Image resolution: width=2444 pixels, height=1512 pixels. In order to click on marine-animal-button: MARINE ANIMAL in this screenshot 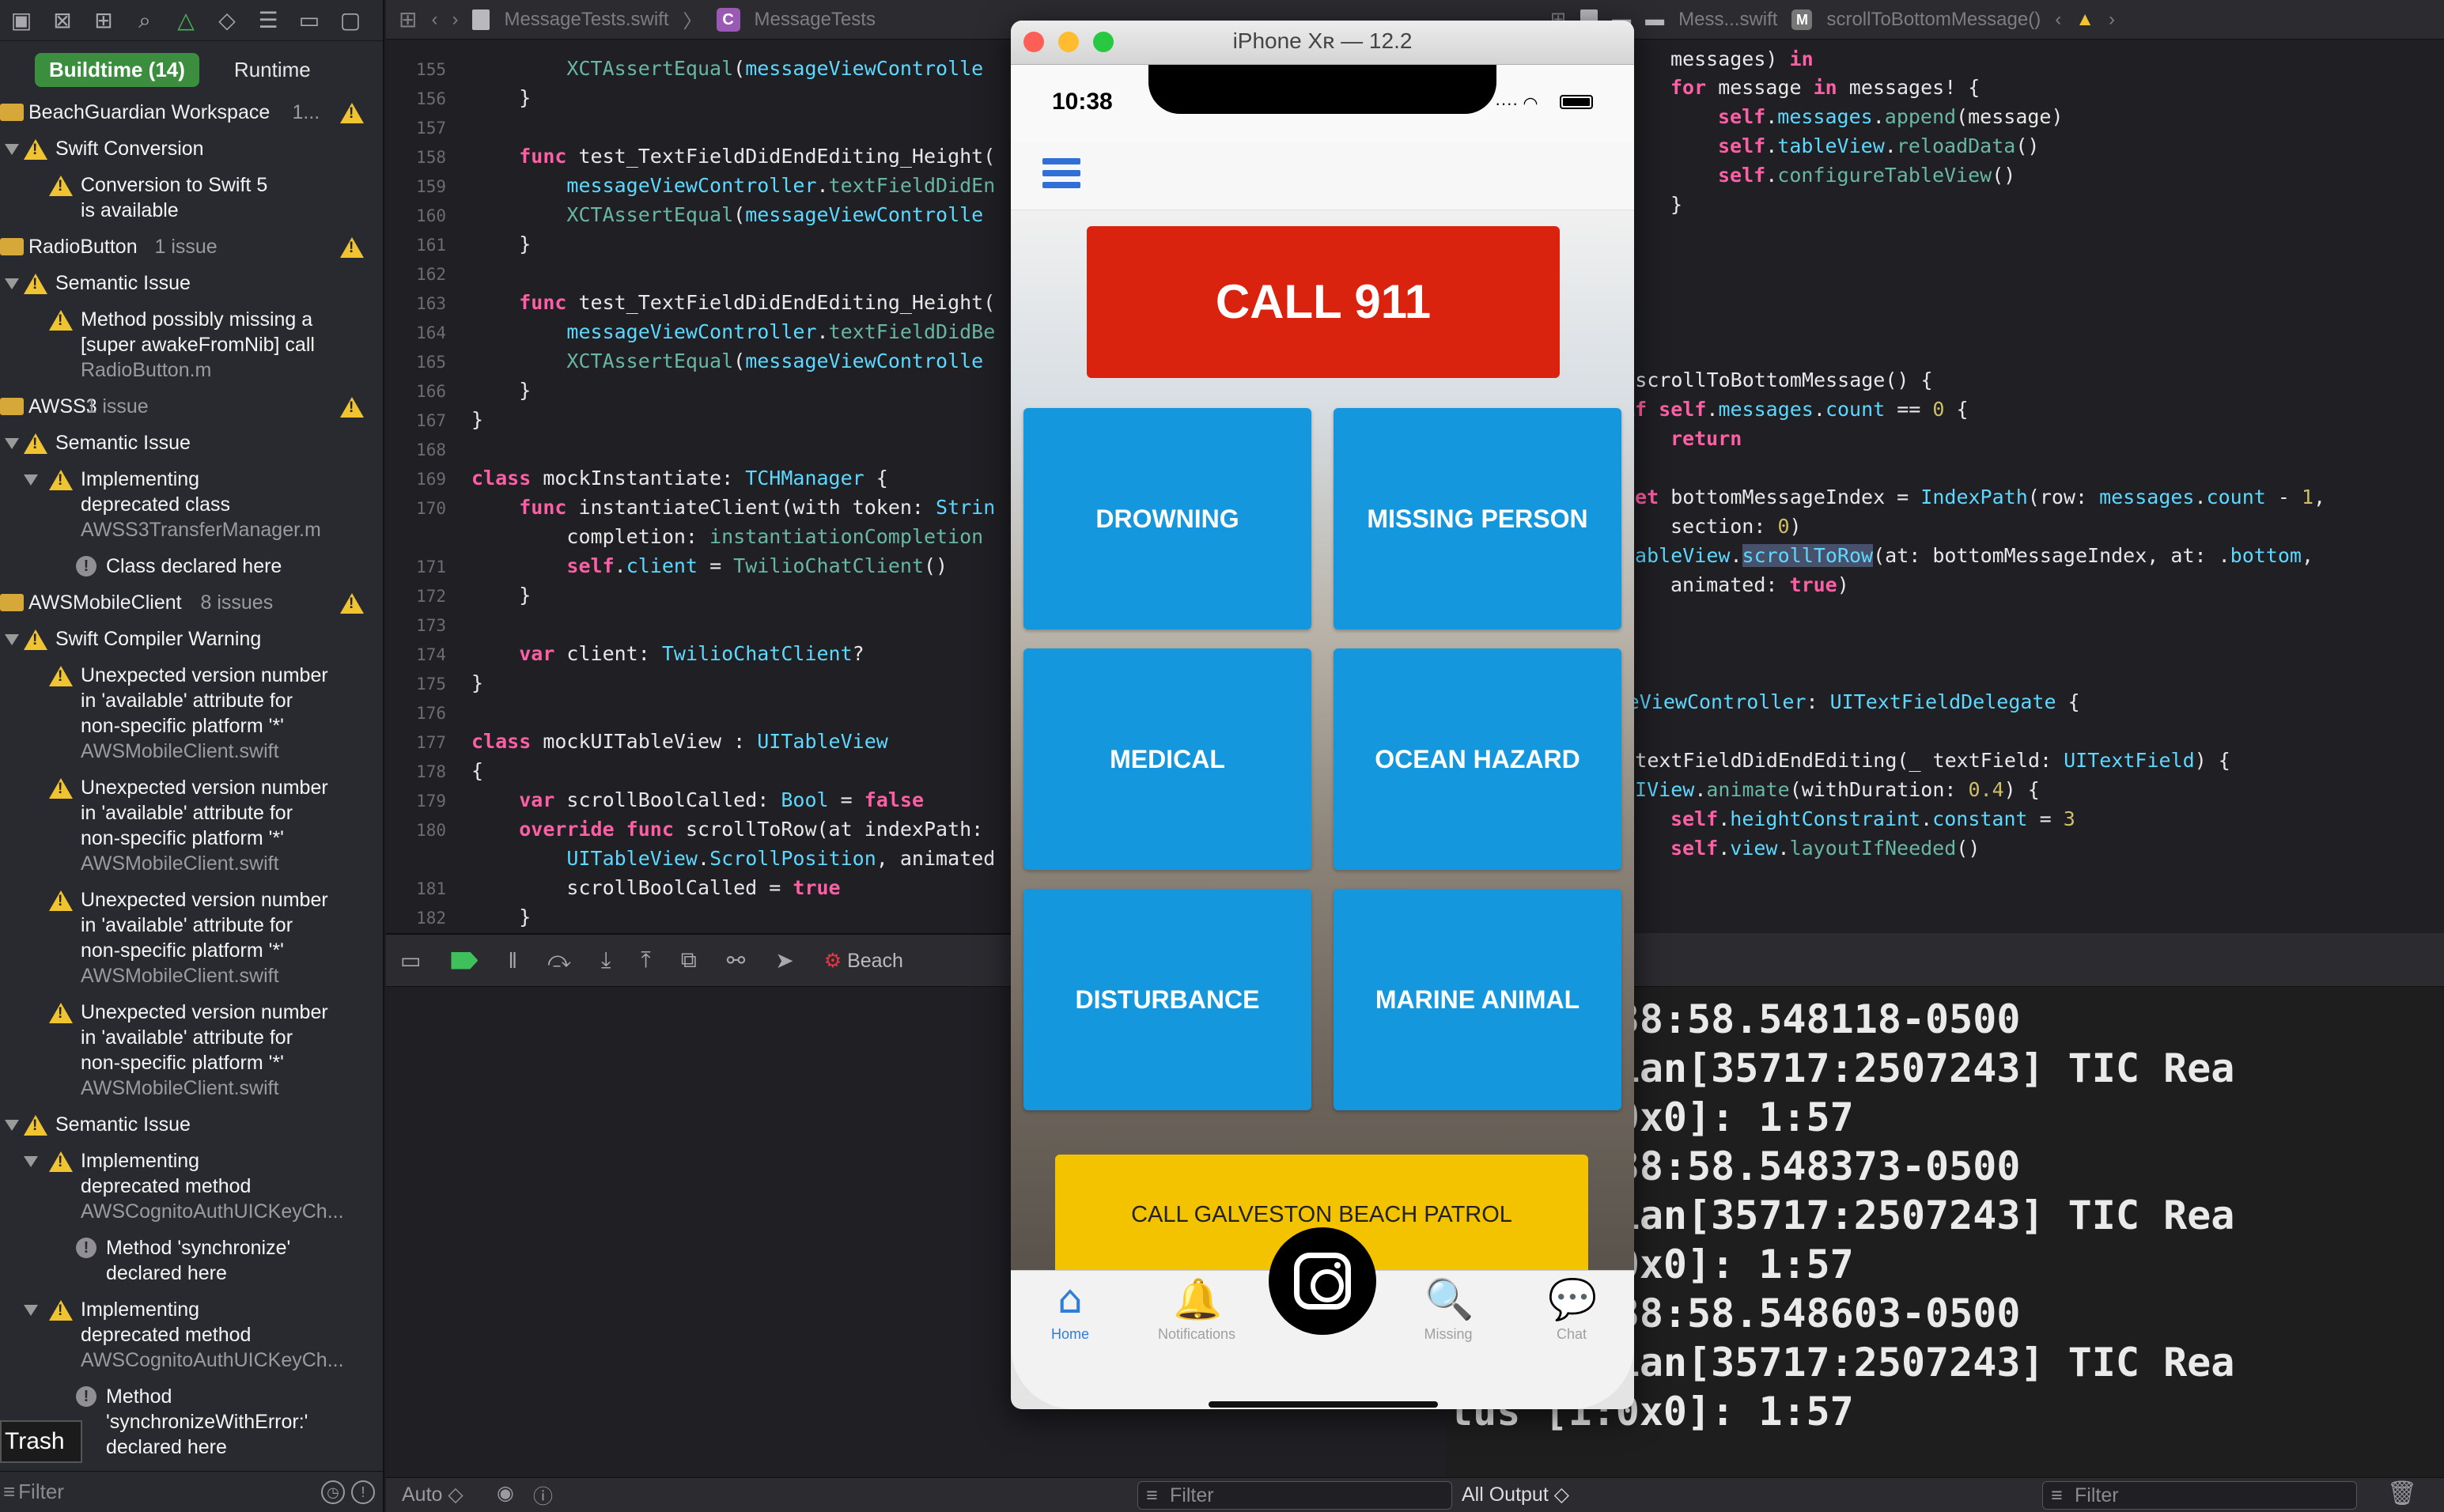, I will do `click(1477, 999)`.